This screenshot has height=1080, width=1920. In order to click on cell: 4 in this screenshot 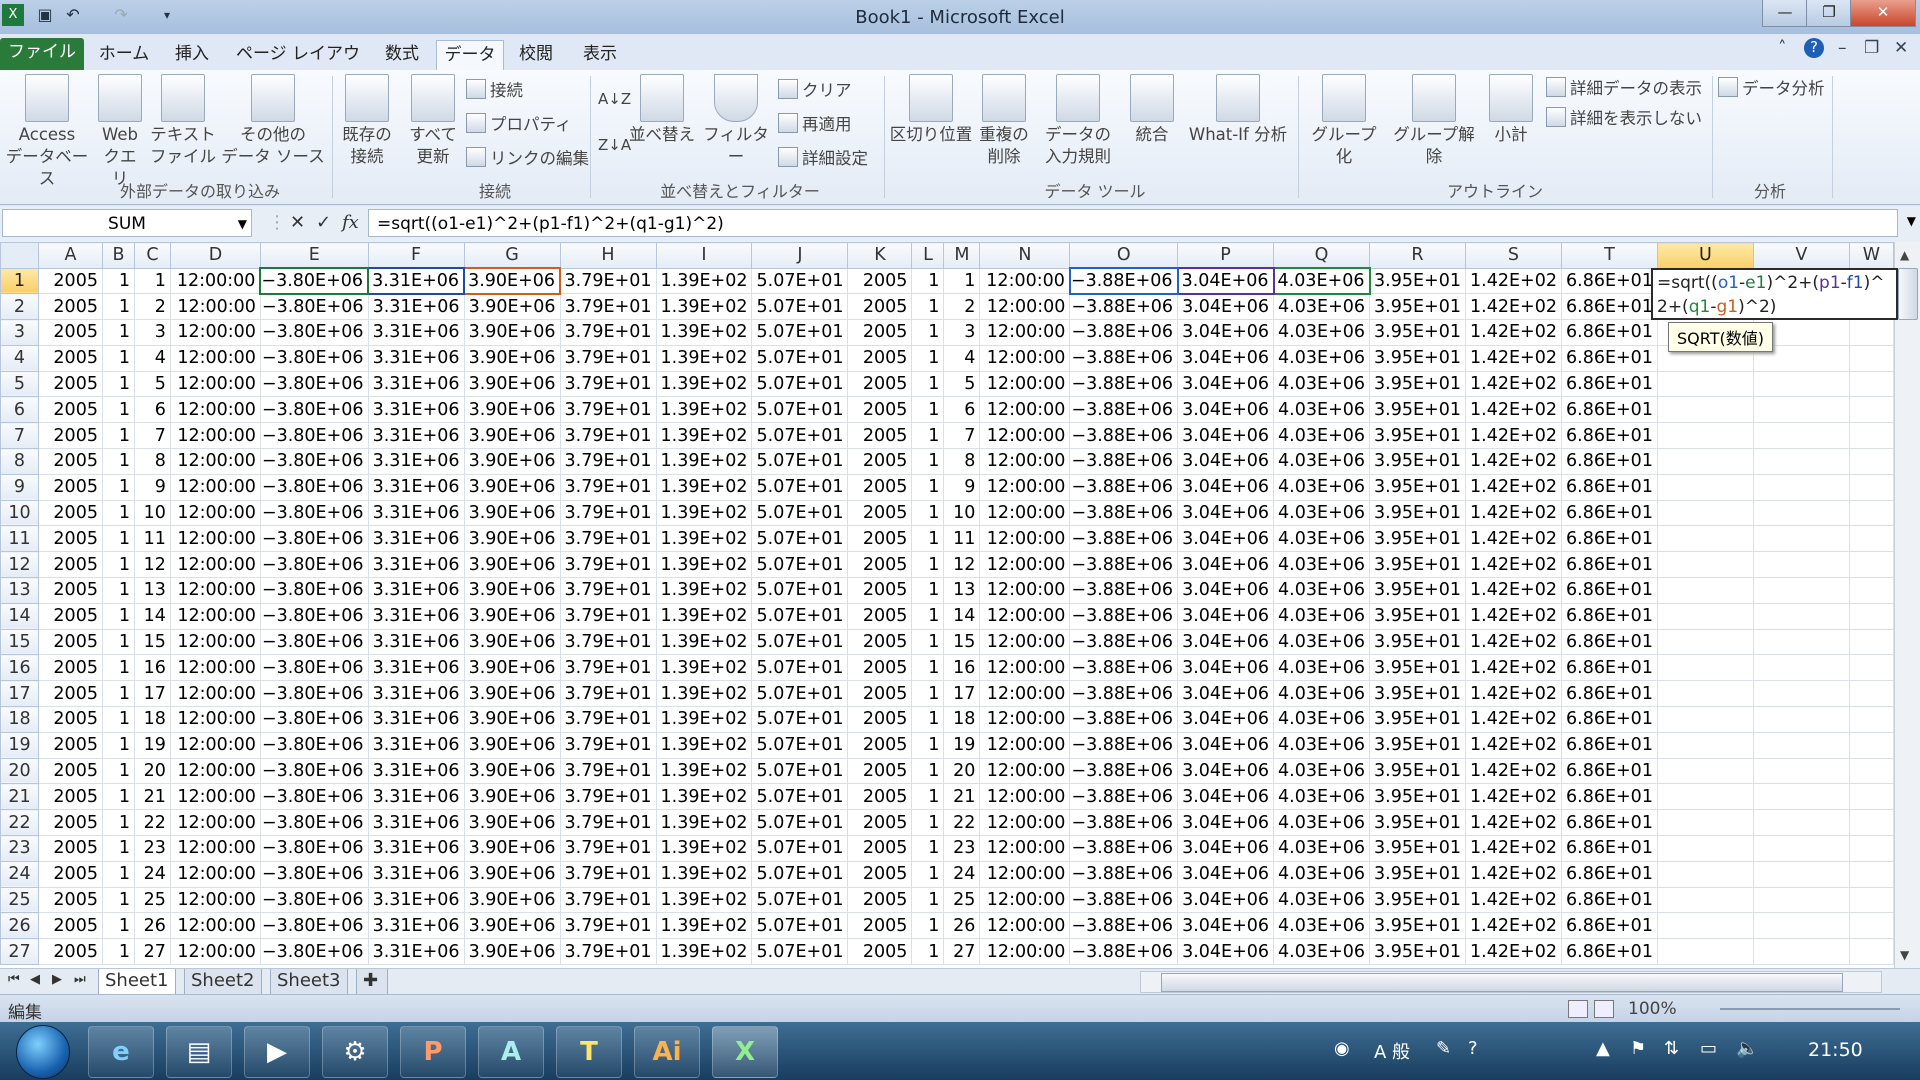, I will do `click(152, 358)`.